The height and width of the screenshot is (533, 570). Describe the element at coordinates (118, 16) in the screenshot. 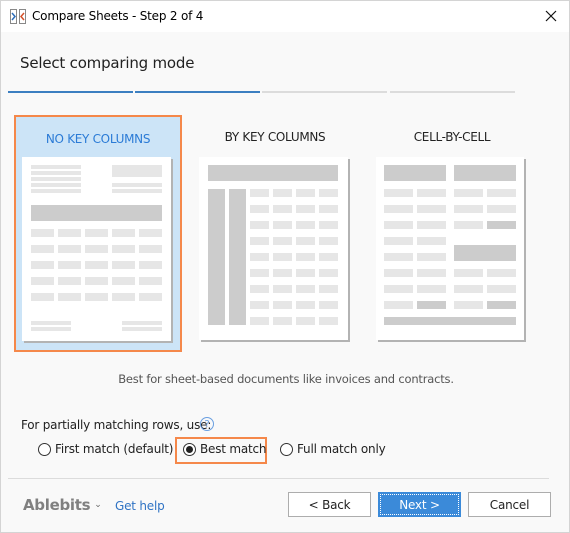

I see `window-title: Compare Sheets - Step 2 of 4` at that location.